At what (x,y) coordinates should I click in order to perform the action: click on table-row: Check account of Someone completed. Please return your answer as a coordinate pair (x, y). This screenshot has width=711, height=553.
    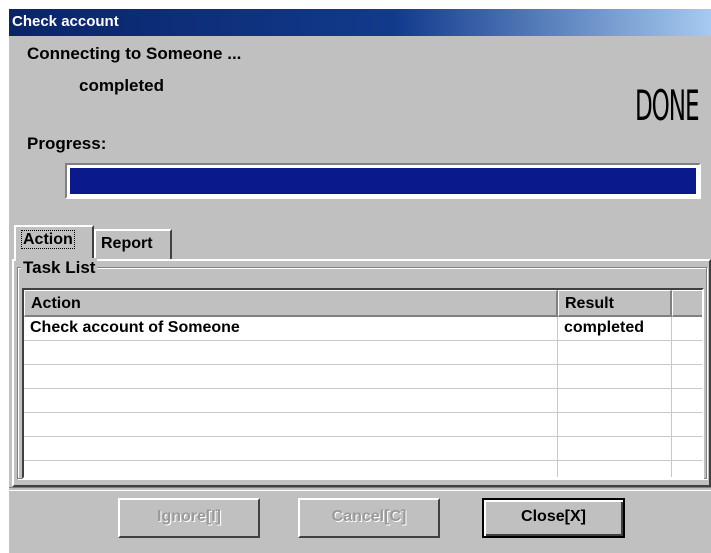
    Looking at the image, I should click on (363, 329).